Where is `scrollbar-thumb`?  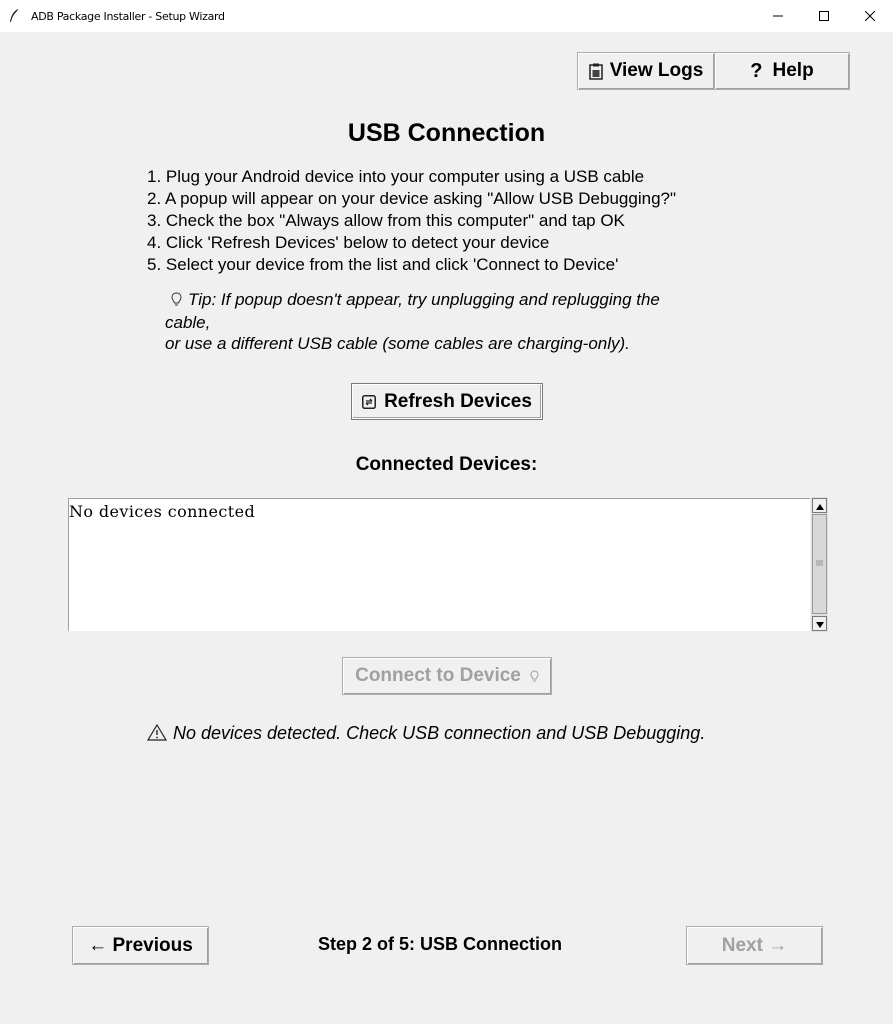
scrollbar-thumb is located at coordinates (819, 564).